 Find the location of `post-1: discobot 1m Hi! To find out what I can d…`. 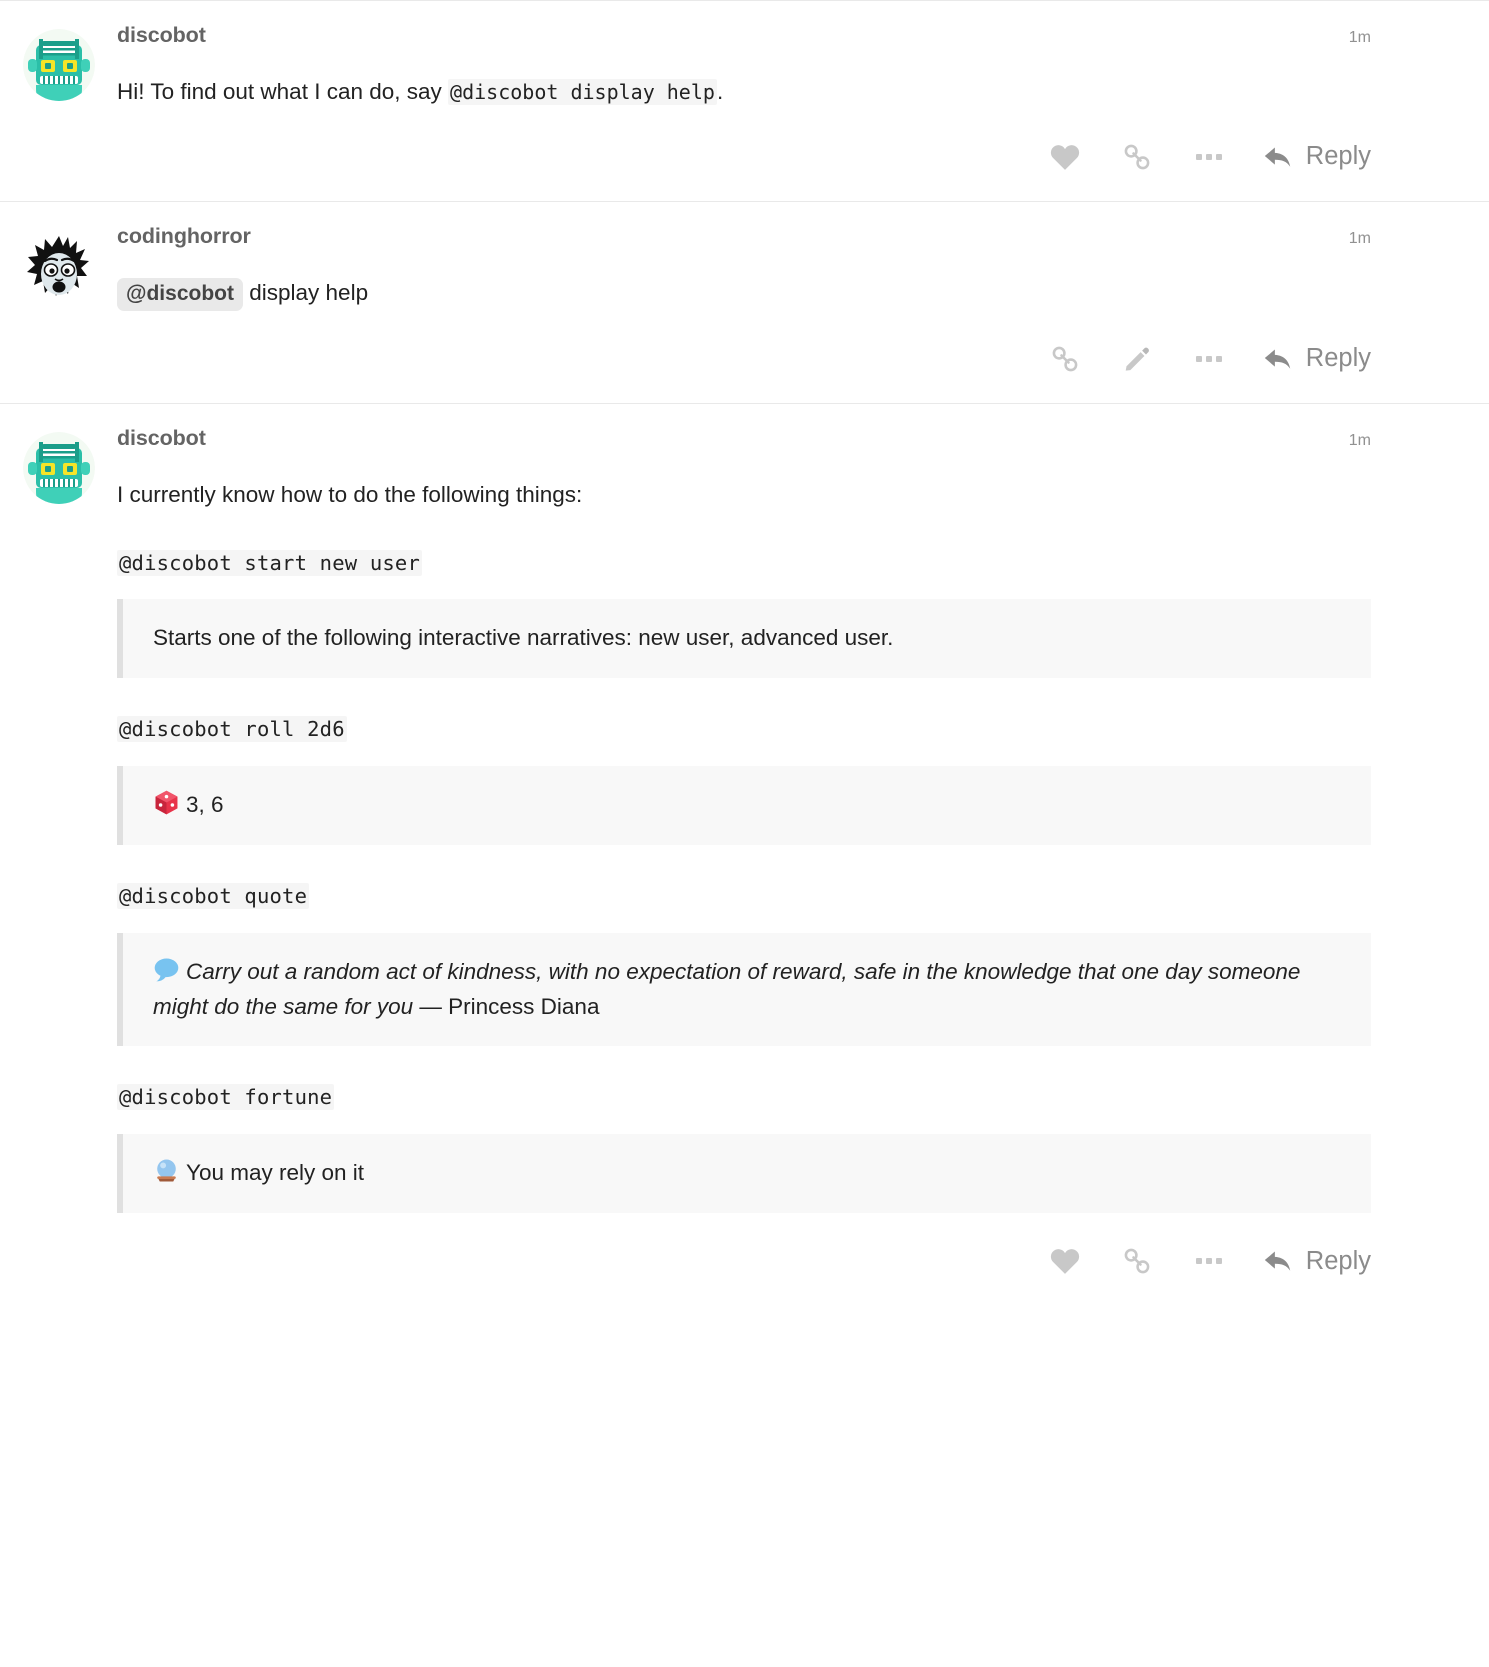

post-1: discobot 1m Hi! To find out what I can d… is located at coordinates (744, 100).